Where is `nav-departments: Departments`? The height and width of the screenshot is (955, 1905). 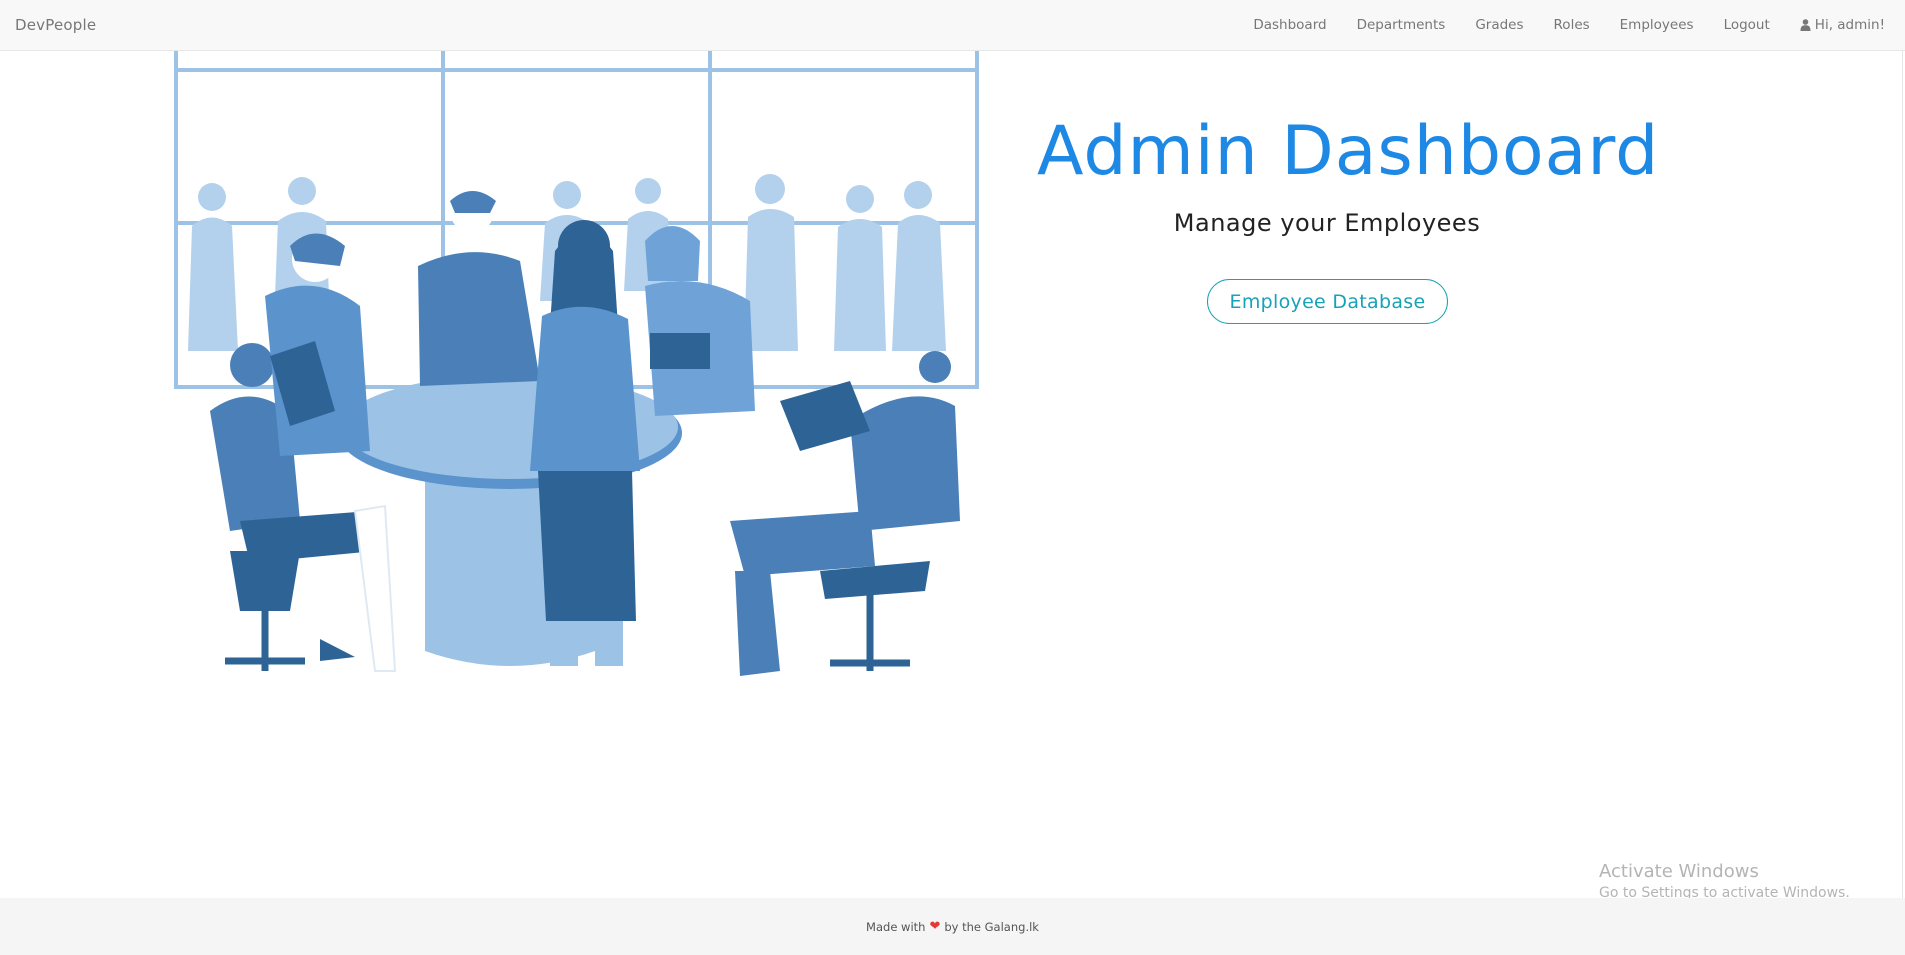 nav-departments: Departments is located at coordinates (1401, 25).